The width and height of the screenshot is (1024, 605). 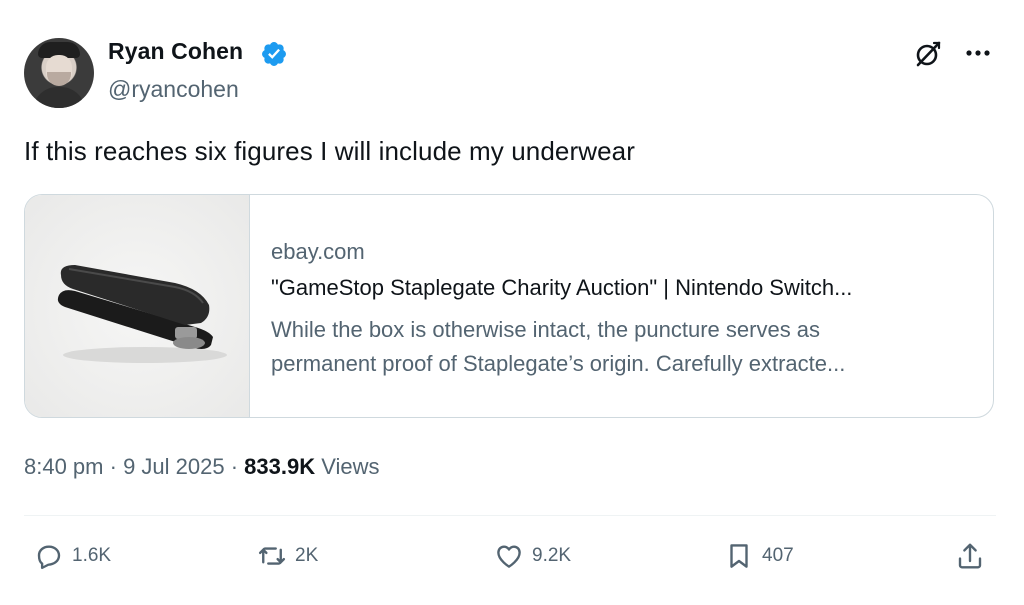 I want to click on avatar-shirt, so click(x=59, y=97).